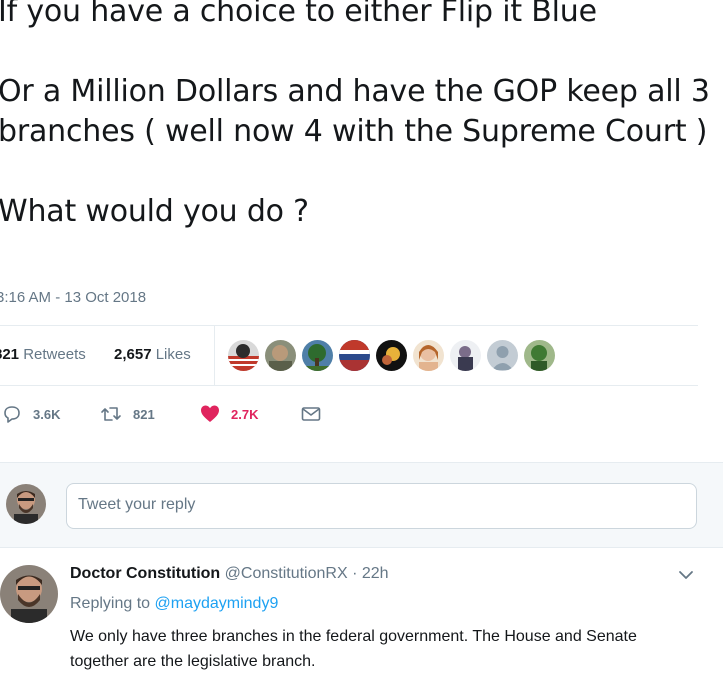 The height and width of the screenshot is (677, 723). What do you see at coordinates (375, 573) in the screenshot?
I see `reply-time: 22h` at bounding box center [375, 573].